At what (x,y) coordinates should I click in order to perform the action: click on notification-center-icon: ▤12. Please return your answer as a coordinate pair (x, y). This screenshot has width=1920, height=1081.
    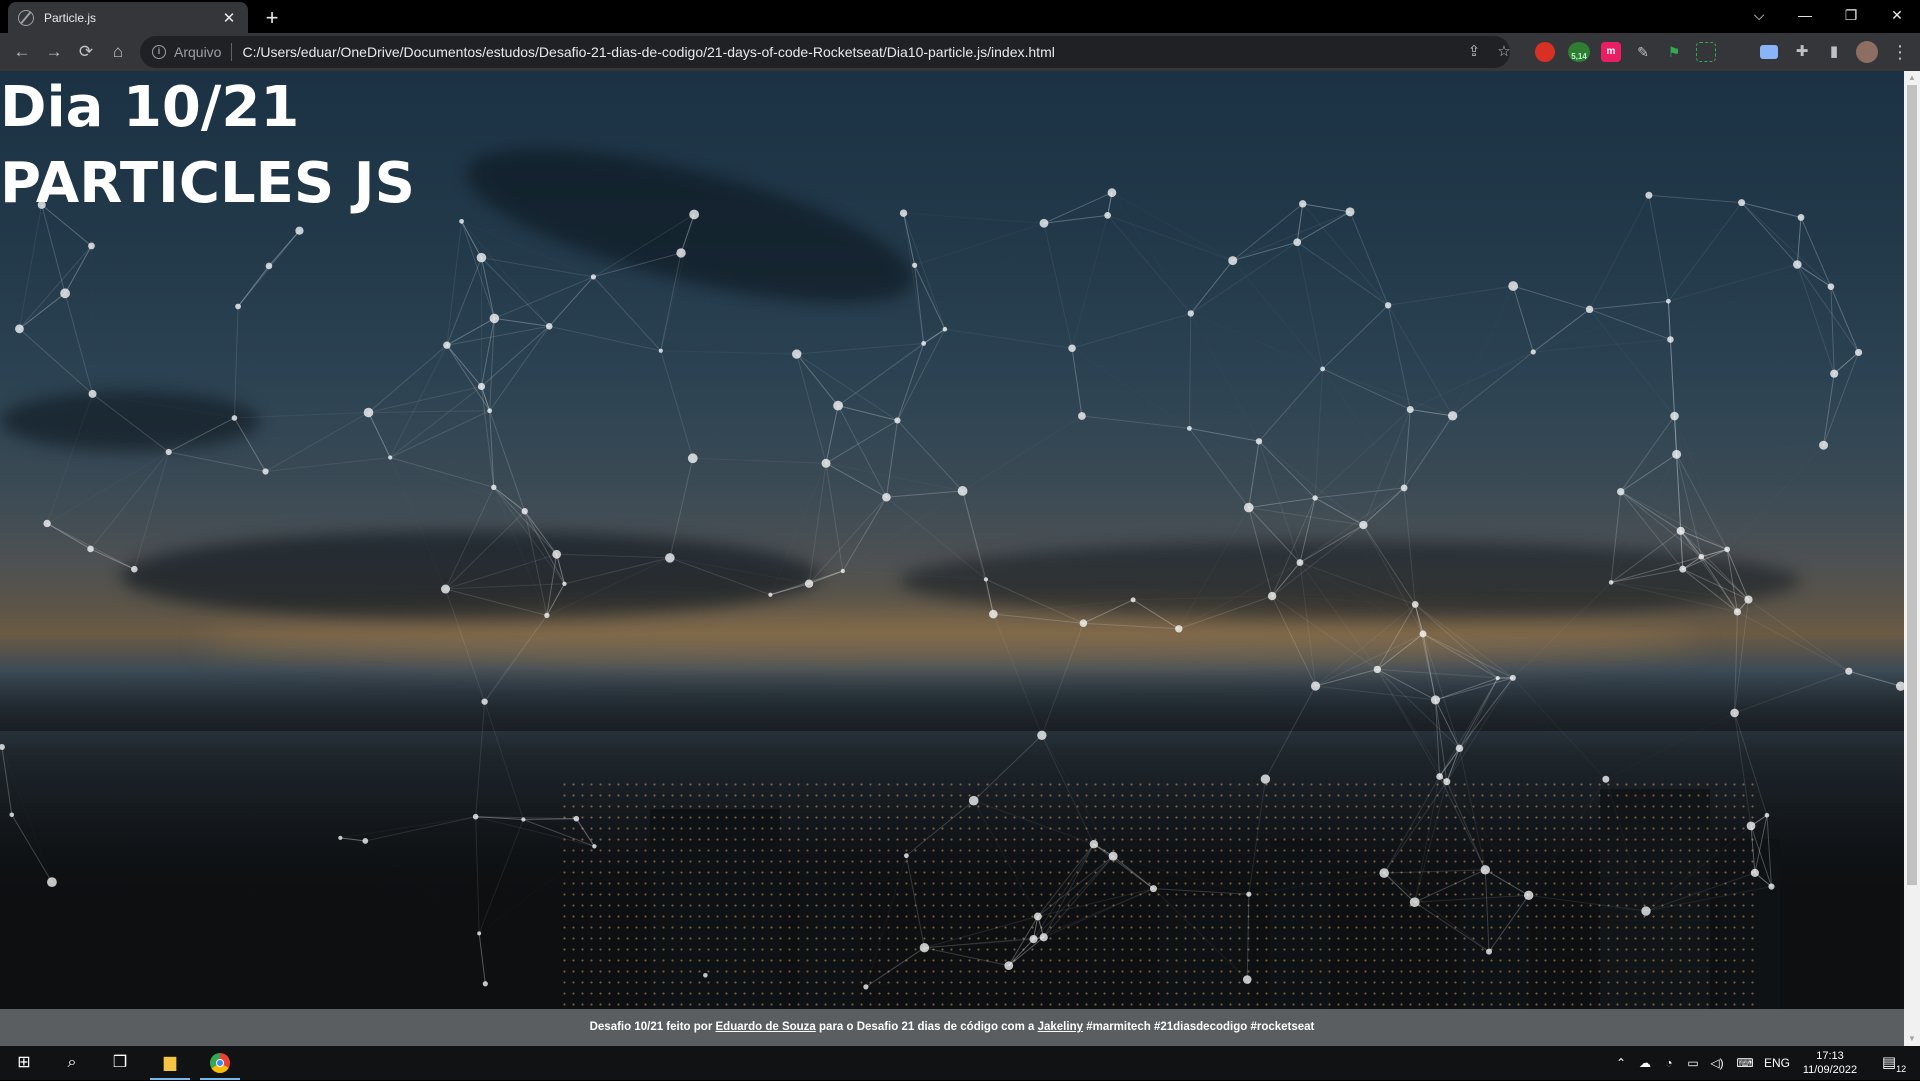
    Looking at the image, I should click on (1894, 1063).